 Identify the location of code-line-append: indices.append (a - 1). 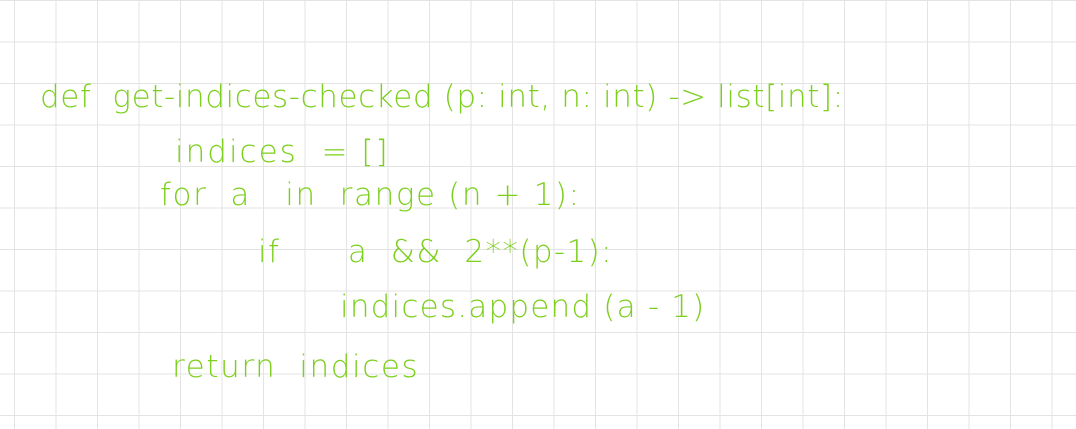
(523, 307).